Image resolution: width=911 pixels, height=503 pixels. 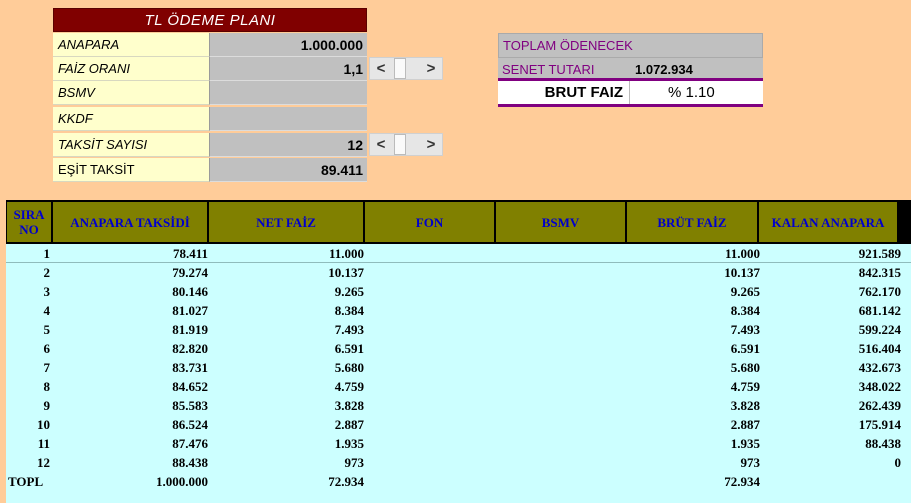 What do you see at coordinates (745, 443) in the screenshot?
I see `cell-brut: 1.935` at bounding box center [745, 443].